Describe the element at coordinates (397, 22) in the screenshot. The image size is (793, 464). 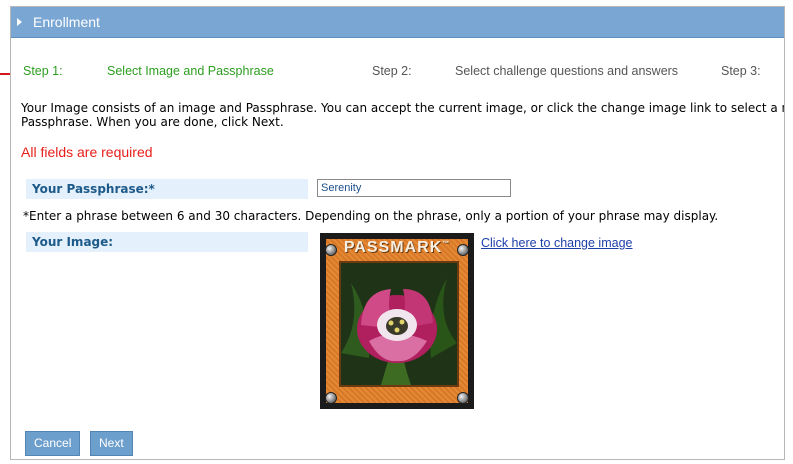
I see `enrollment-header: Enrollment` at that location.